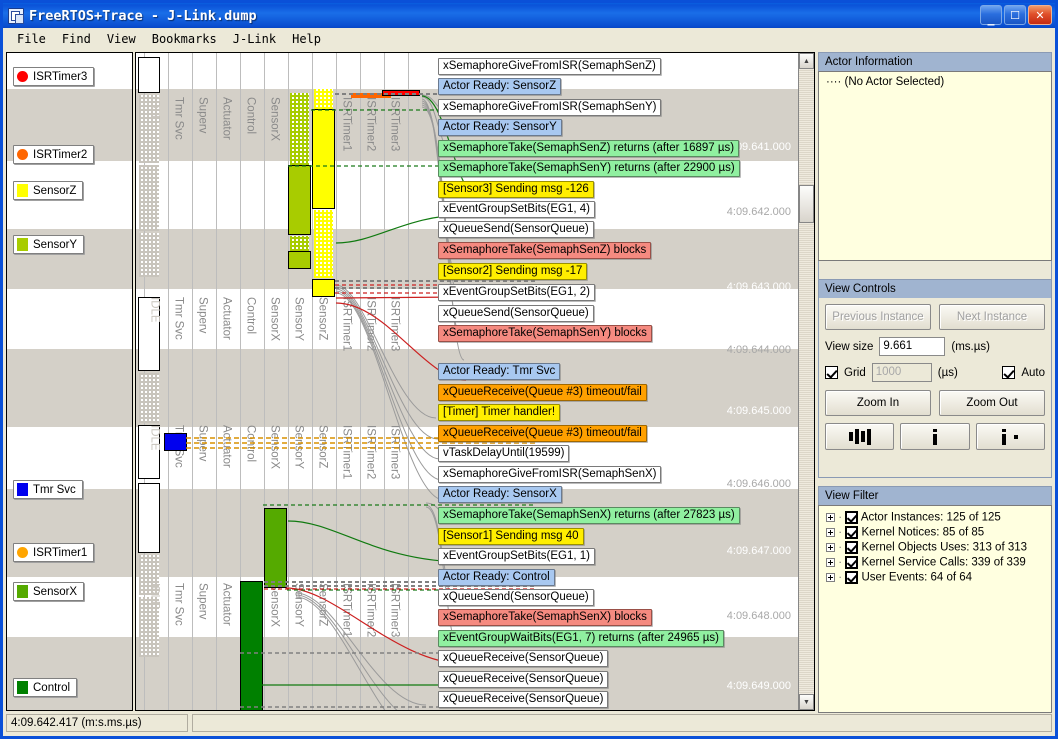 This screenshot has height=739, width=1058. Describe the element at coordinates (516, 189) in the screenshot. I see `event-label: [Sensor3] Sending msg -126` at that location.